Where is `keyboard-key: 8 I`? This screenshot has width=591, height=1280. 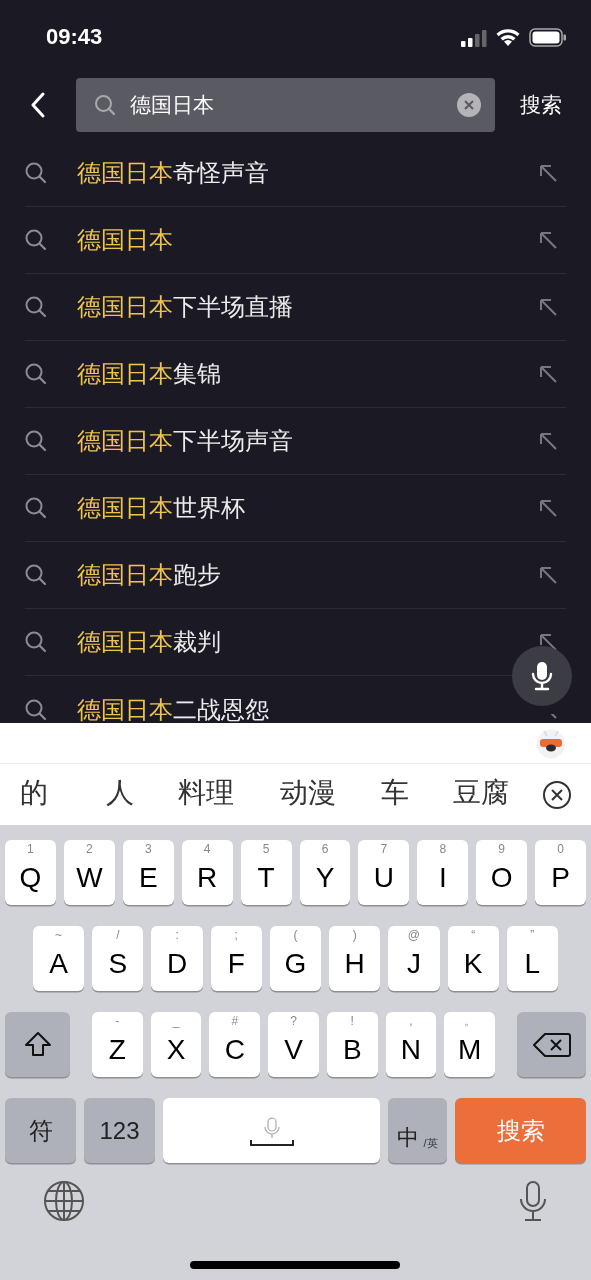
keyboard-key: 8 I is located at coordinates (443, 872).